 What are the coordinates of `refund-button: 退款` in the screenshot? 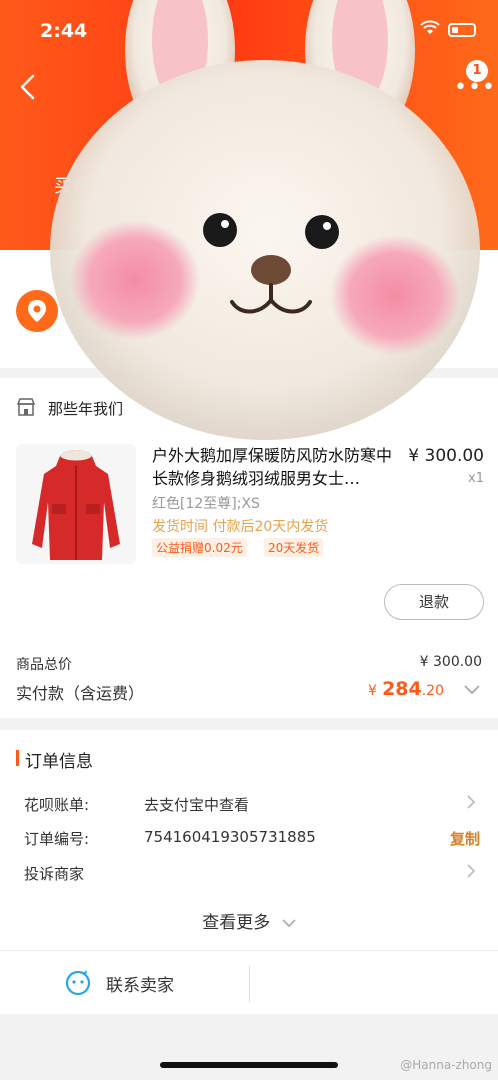 It's located at (434, 602).